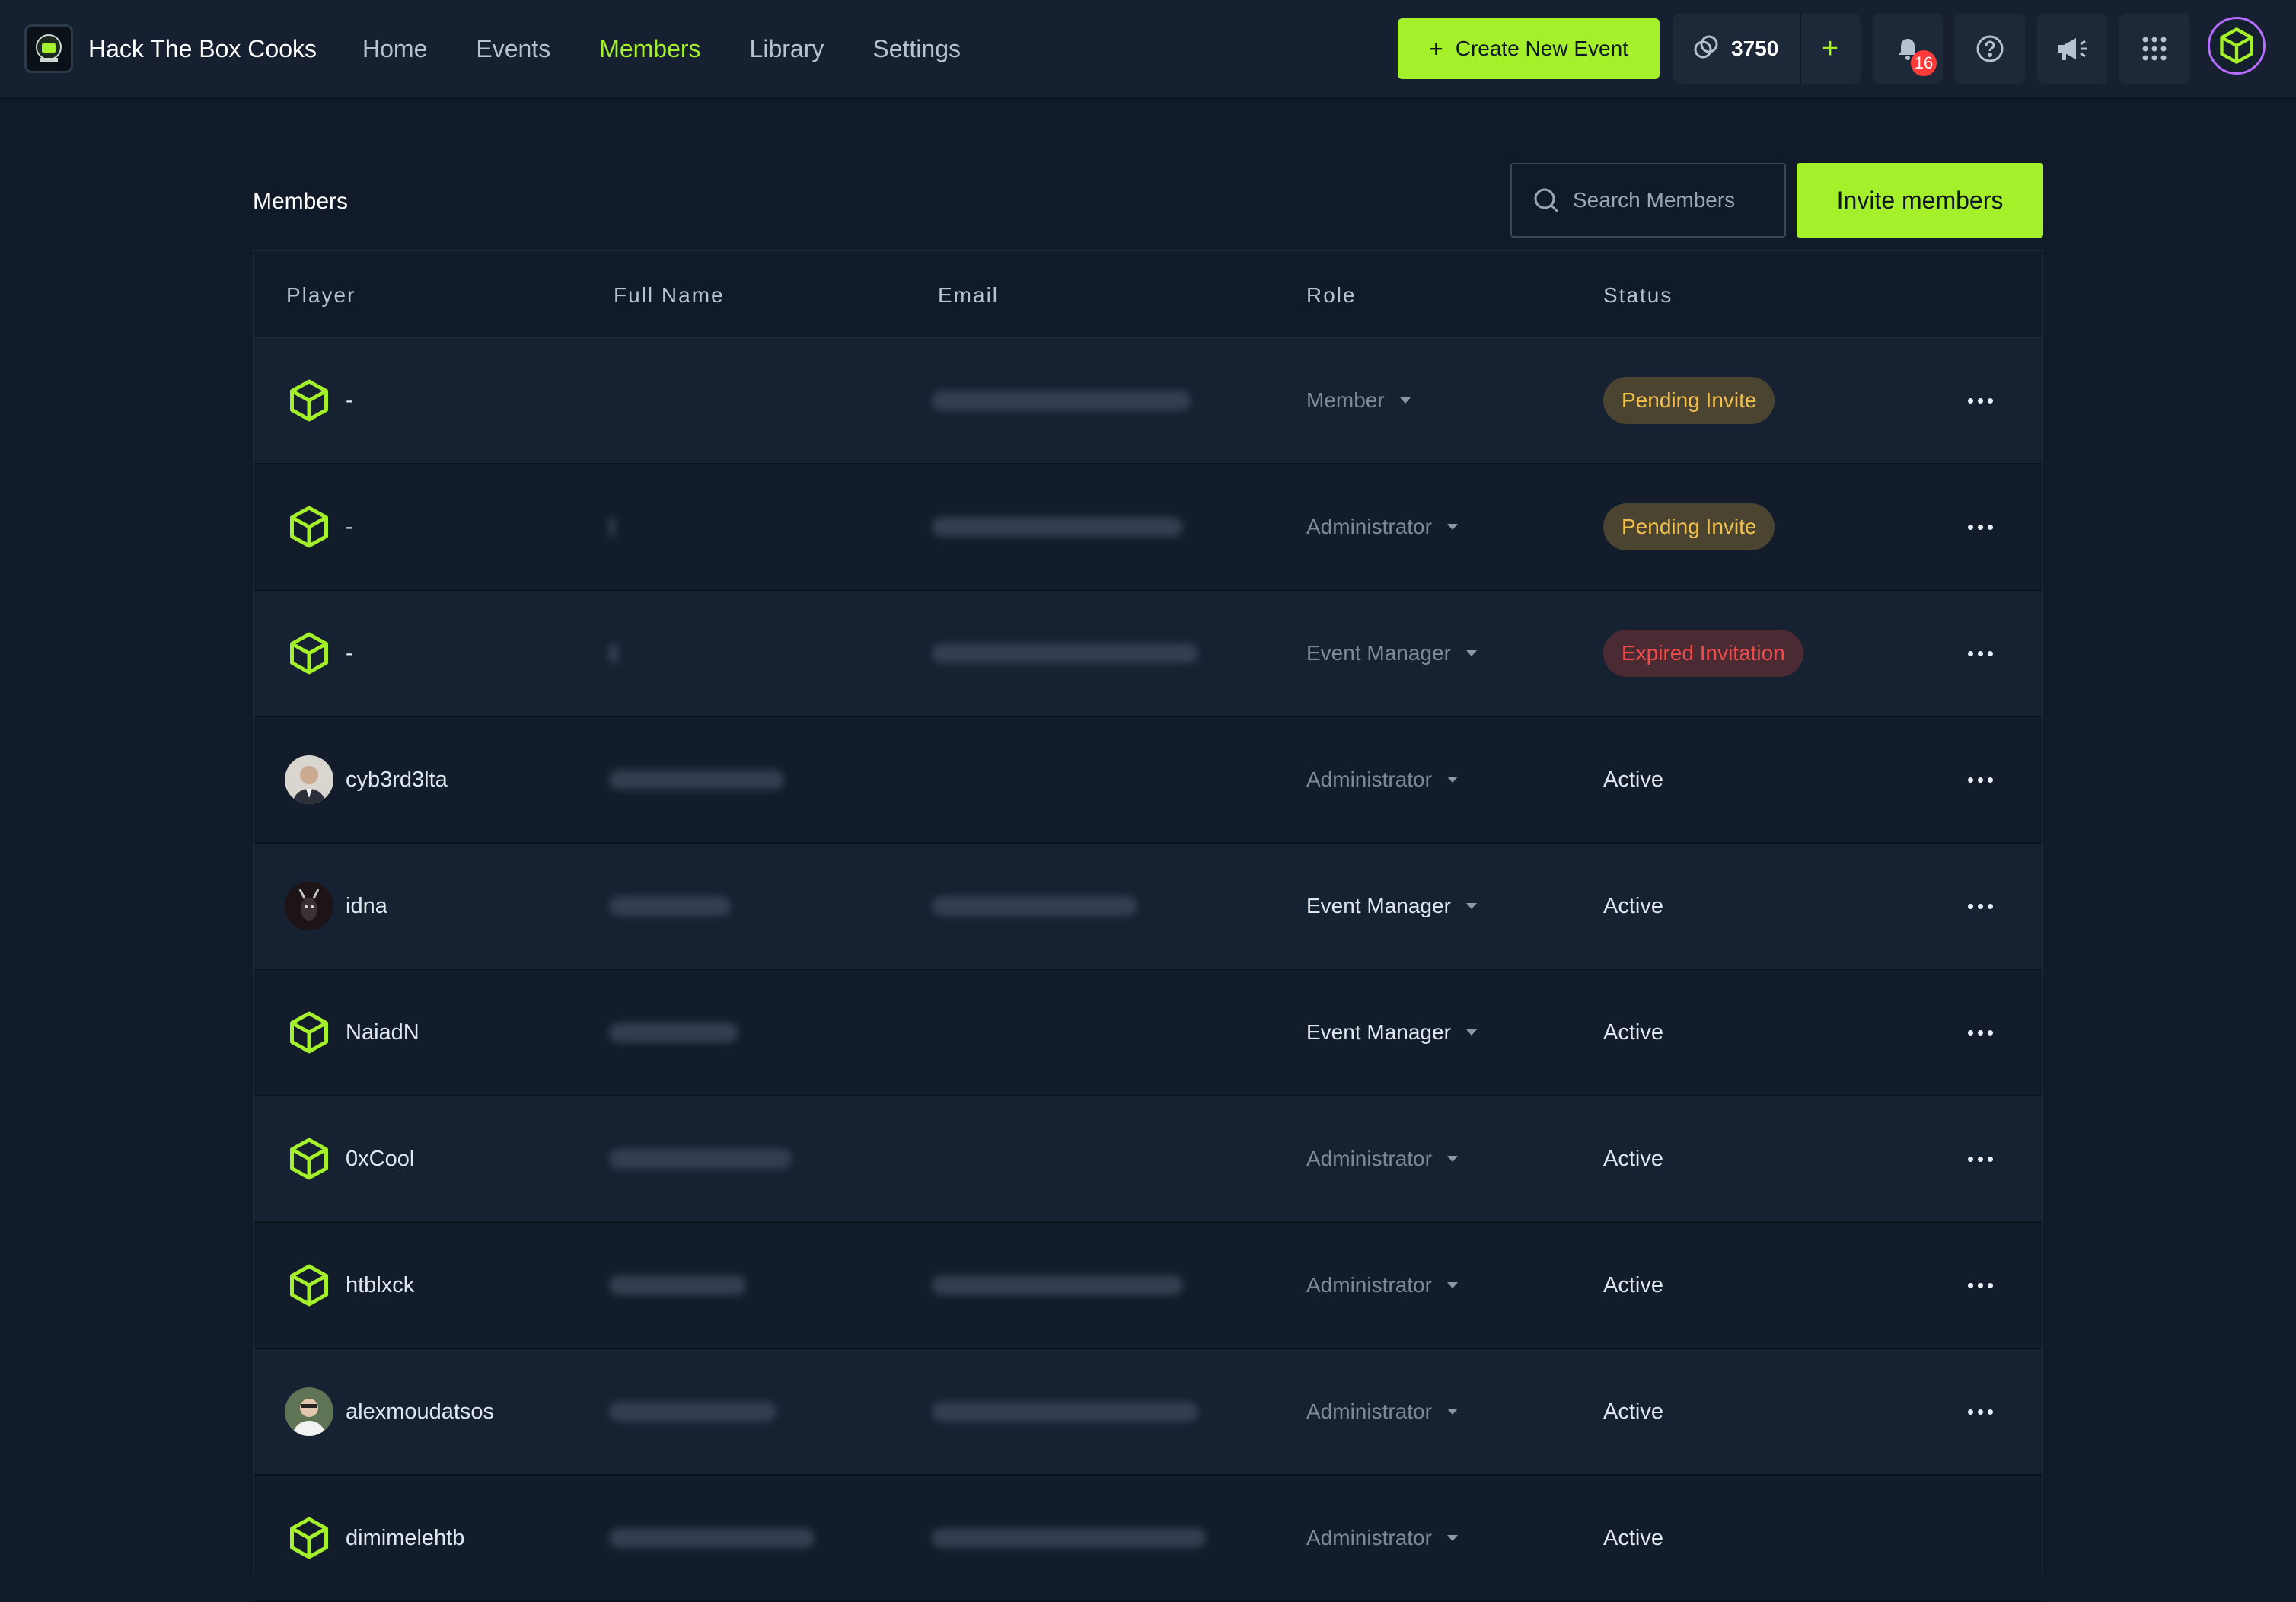 This screenshot has width=2296, height=1602. I want to click on add-credits-button: +, so click(1830, 49).